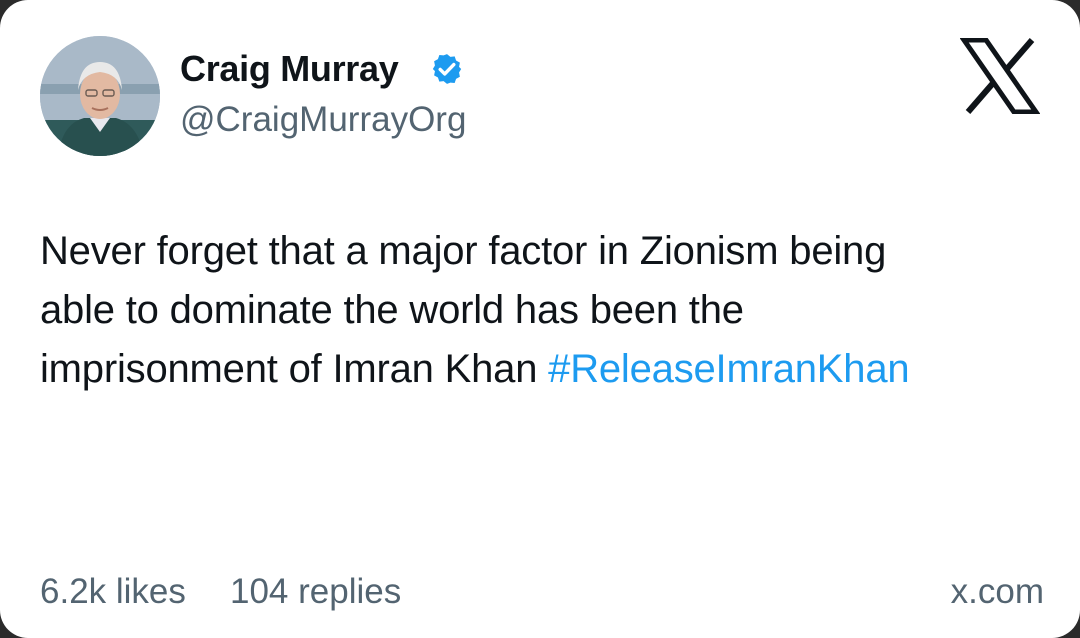  Describe the element at coordinates (294, 369) in the screenshot. I see `tweet-text-segment: imprisonment of Imran Khan` at that location.